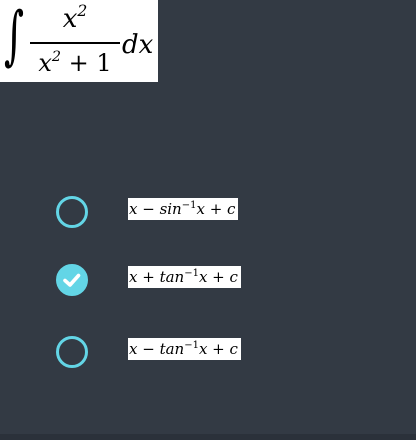  What do you see at coordinates (70, 19) in the screenshot?
I see `numerator-base: x` at bounding box center [70, 19].